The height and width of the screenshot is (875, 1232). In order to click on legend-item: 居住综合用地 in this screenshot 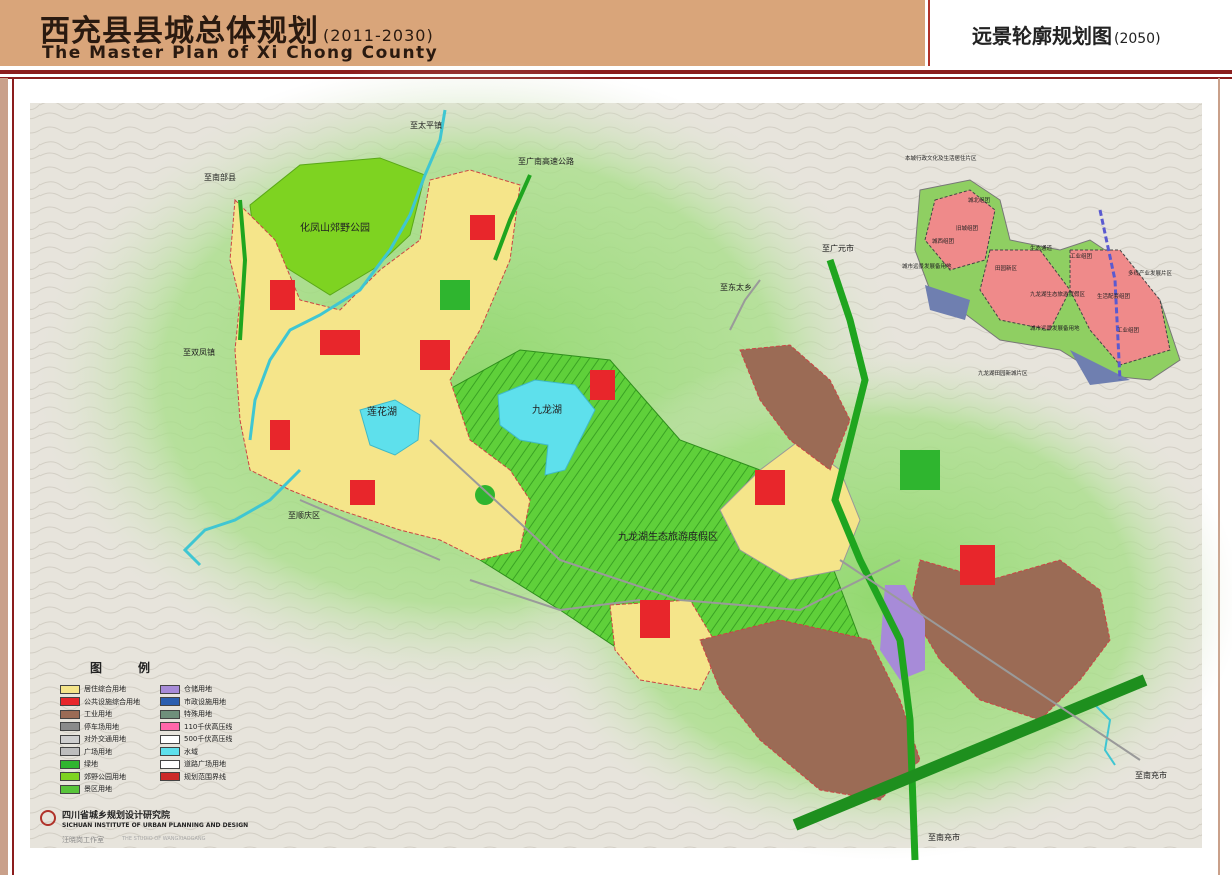, I will do `click(93, 689)`.